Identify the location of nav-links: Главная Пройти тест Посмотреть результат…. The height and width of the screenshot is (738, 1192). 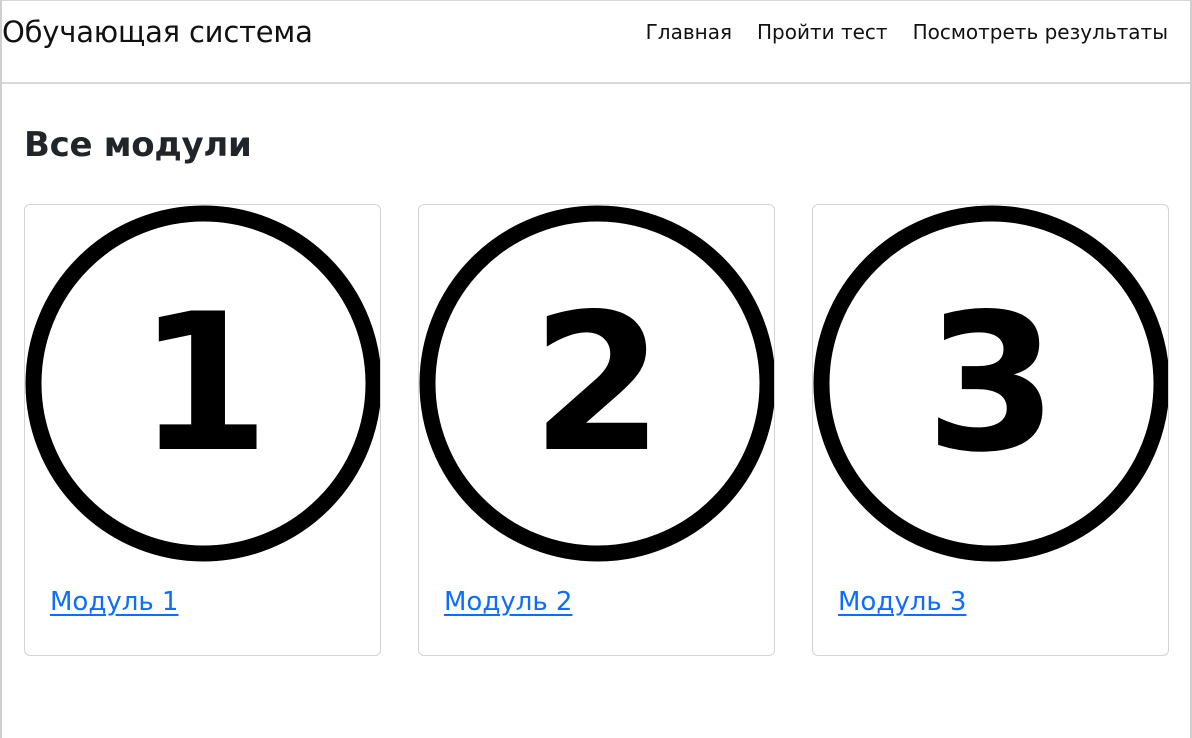
(907, 32).